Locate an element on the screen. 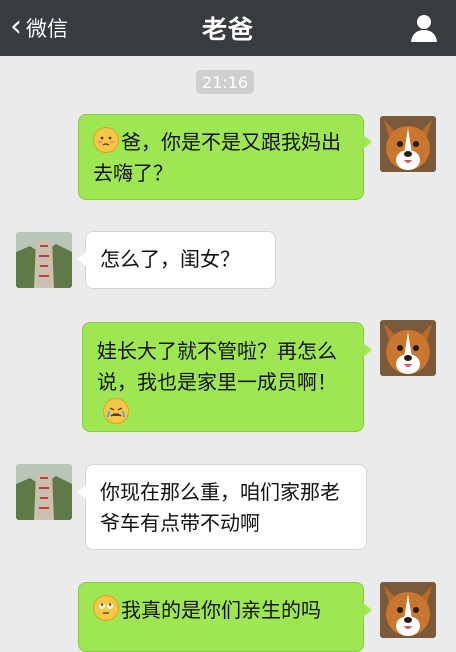 The width and height of the screenshot is (456, 652). chat-header: ‹ 微信 老爸 is located at coordinates (228, 28).